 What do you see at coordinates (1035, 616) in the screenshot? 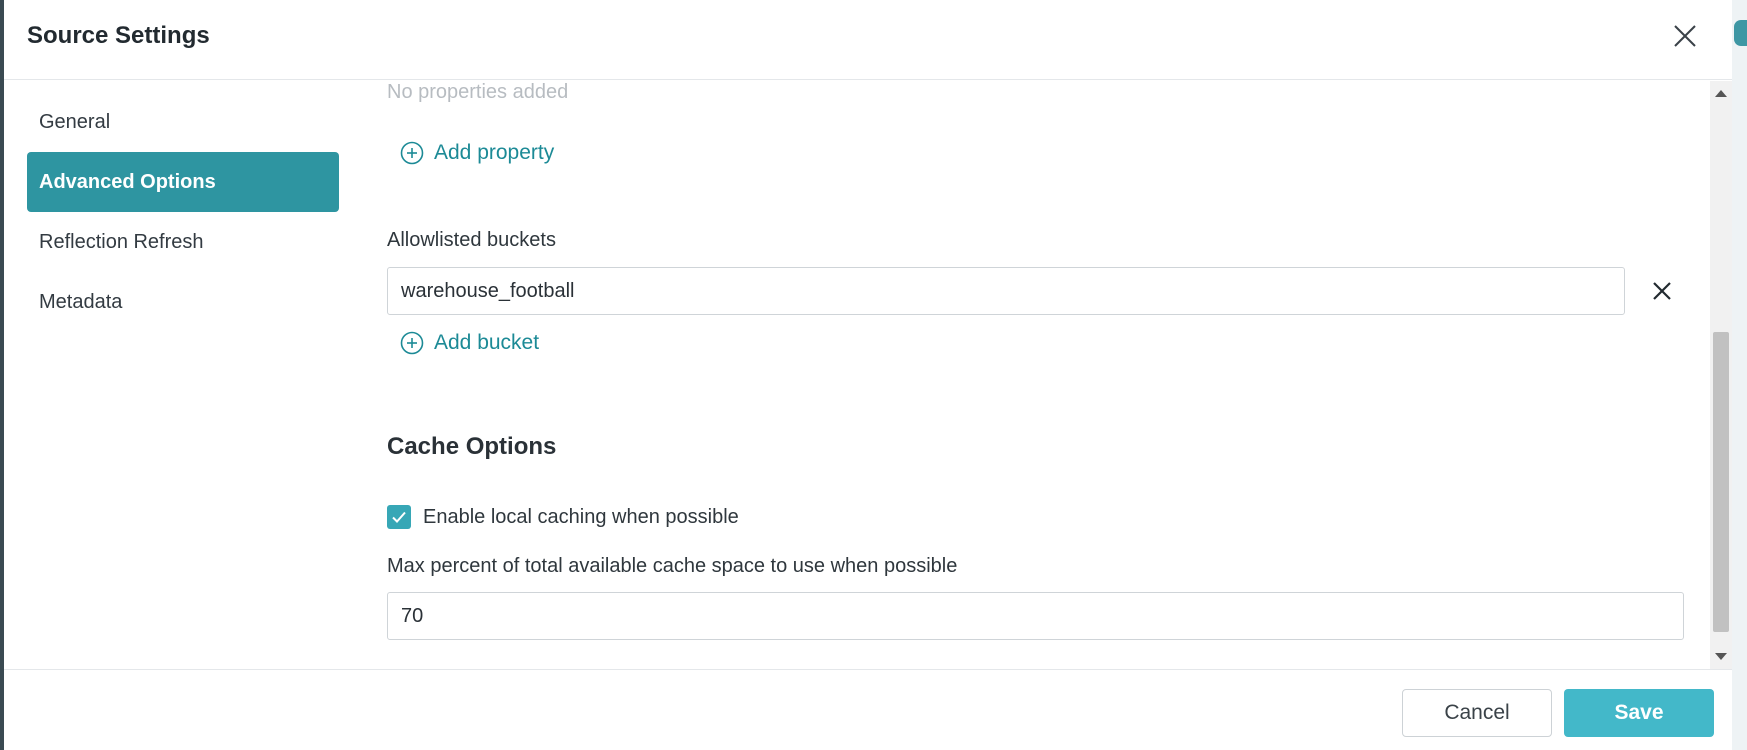
I see `max-percent-input: 70` at bounding box center [1035, 616].